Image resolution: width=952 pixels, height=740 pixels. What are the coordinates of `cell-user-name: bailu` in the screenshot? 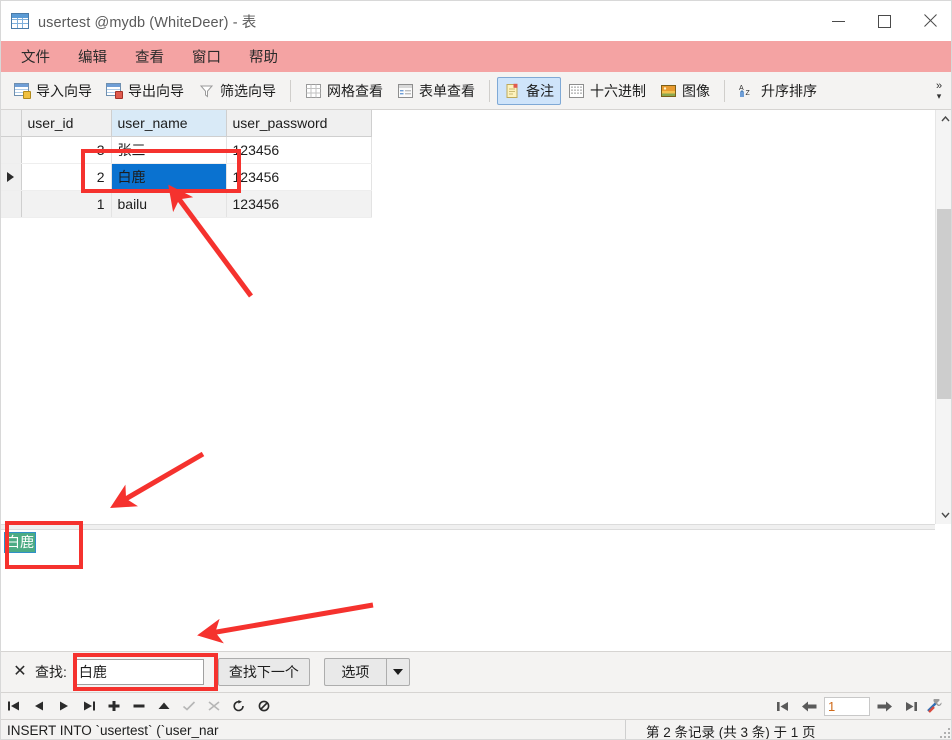 It's located at (169, 204).